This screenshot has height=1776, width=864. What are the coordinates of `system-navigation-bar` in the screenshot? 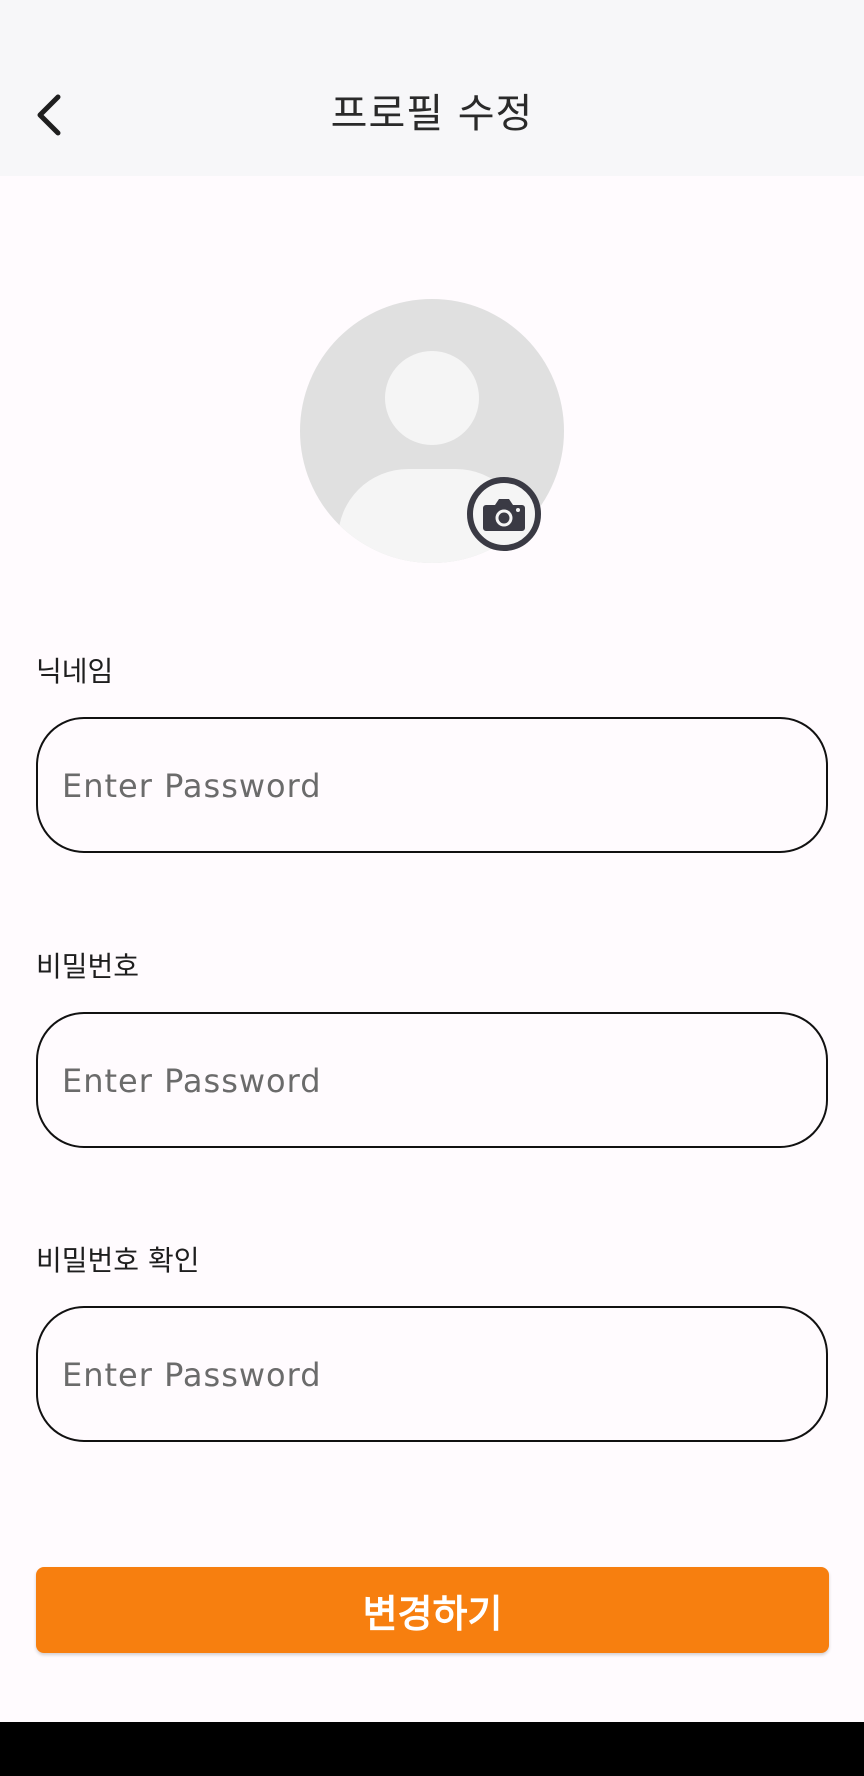 It's located at (432, 1749).